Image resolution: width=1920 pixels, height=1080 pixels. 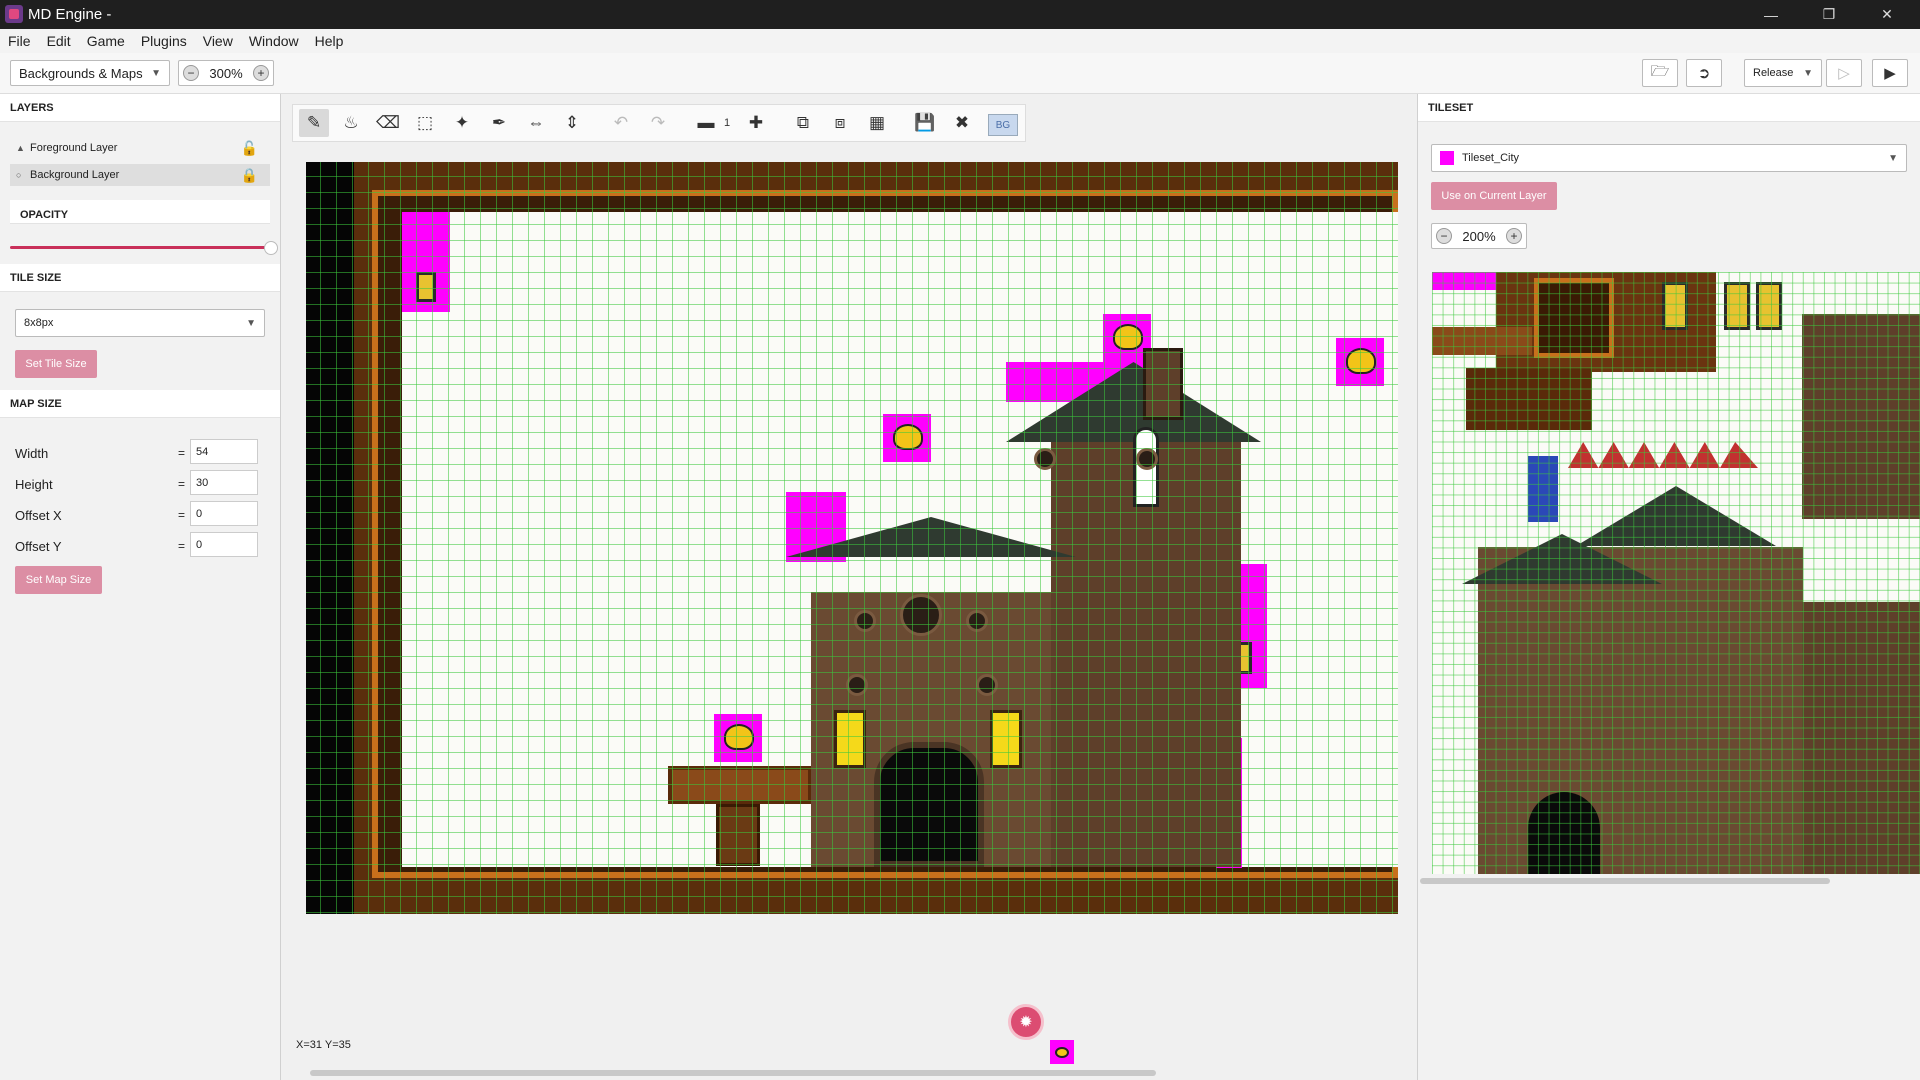 What do you see at coordinates (733, 1073) in the screenshot?
I see `map-horizontal-scrollbar` at bounding box center [733, 1073].